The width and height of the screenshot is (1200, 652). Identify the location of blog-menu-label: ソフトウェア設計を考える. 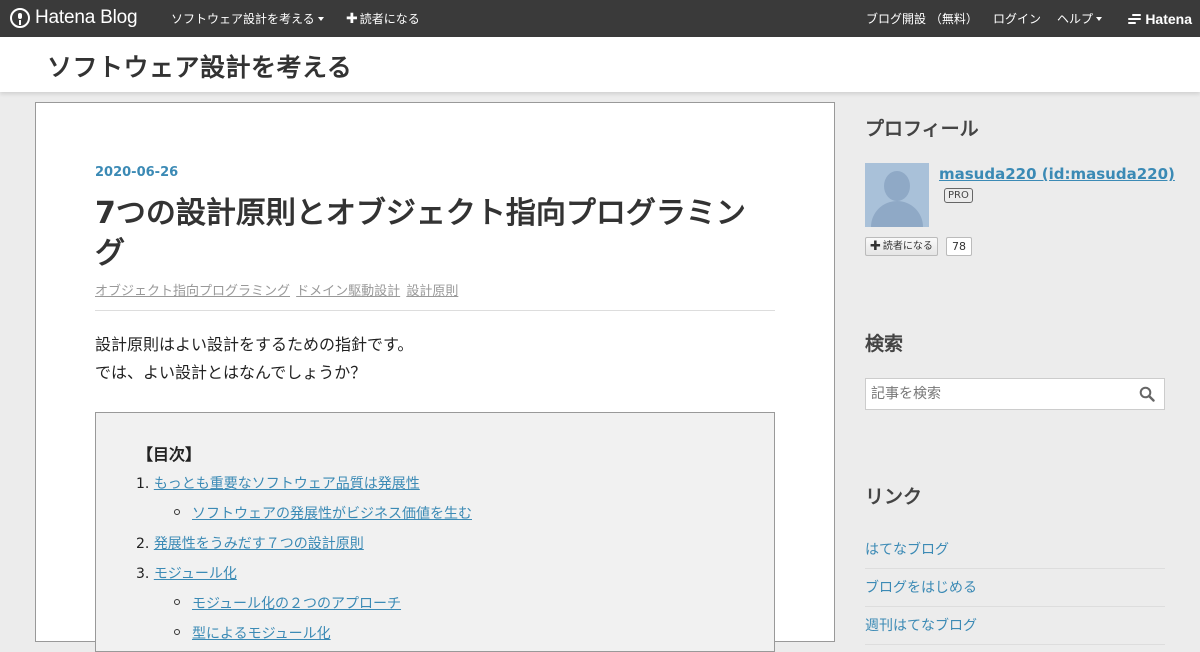
(243, 19).